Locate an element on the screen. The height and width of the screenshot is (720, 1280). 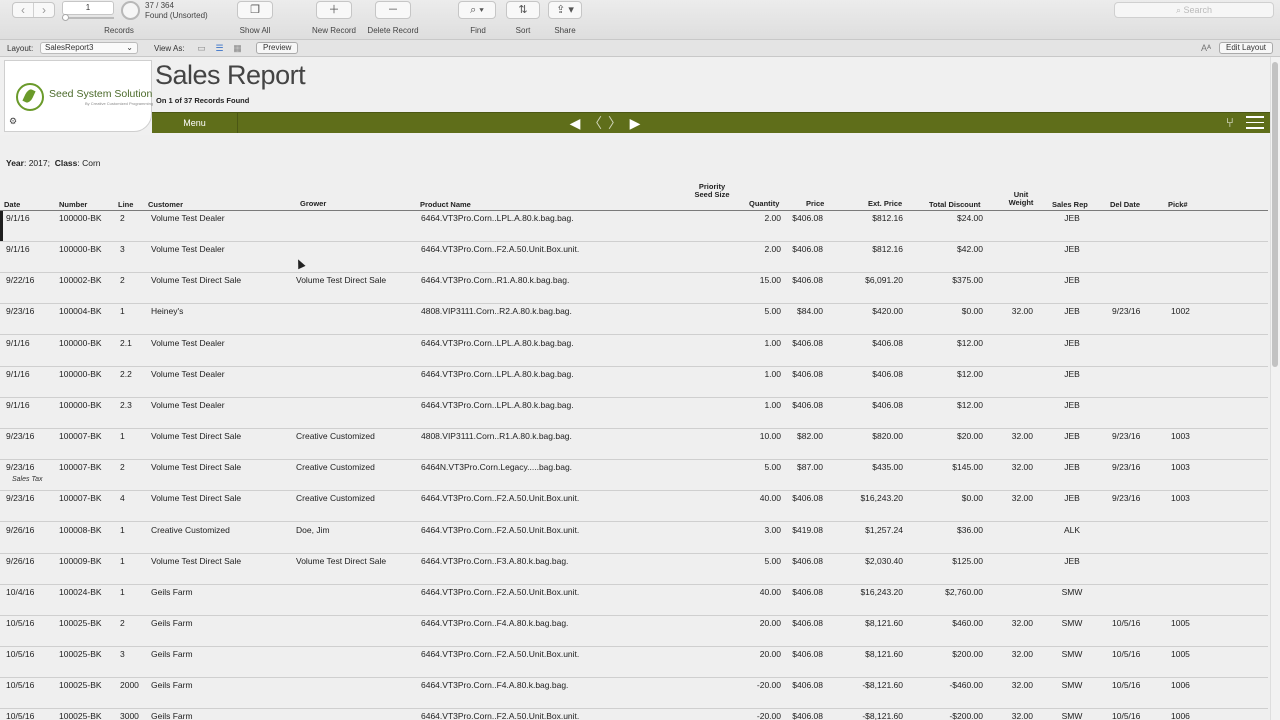
records-found-status: On 1 of 37 Records Found is located at coordinates (203, 100).